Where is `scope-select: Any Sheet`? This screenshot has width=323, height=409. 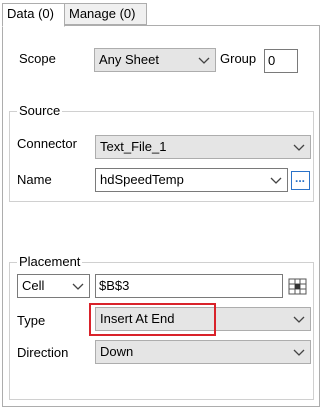 scope-select: Any Sheet is located at coordinates (155, 60).